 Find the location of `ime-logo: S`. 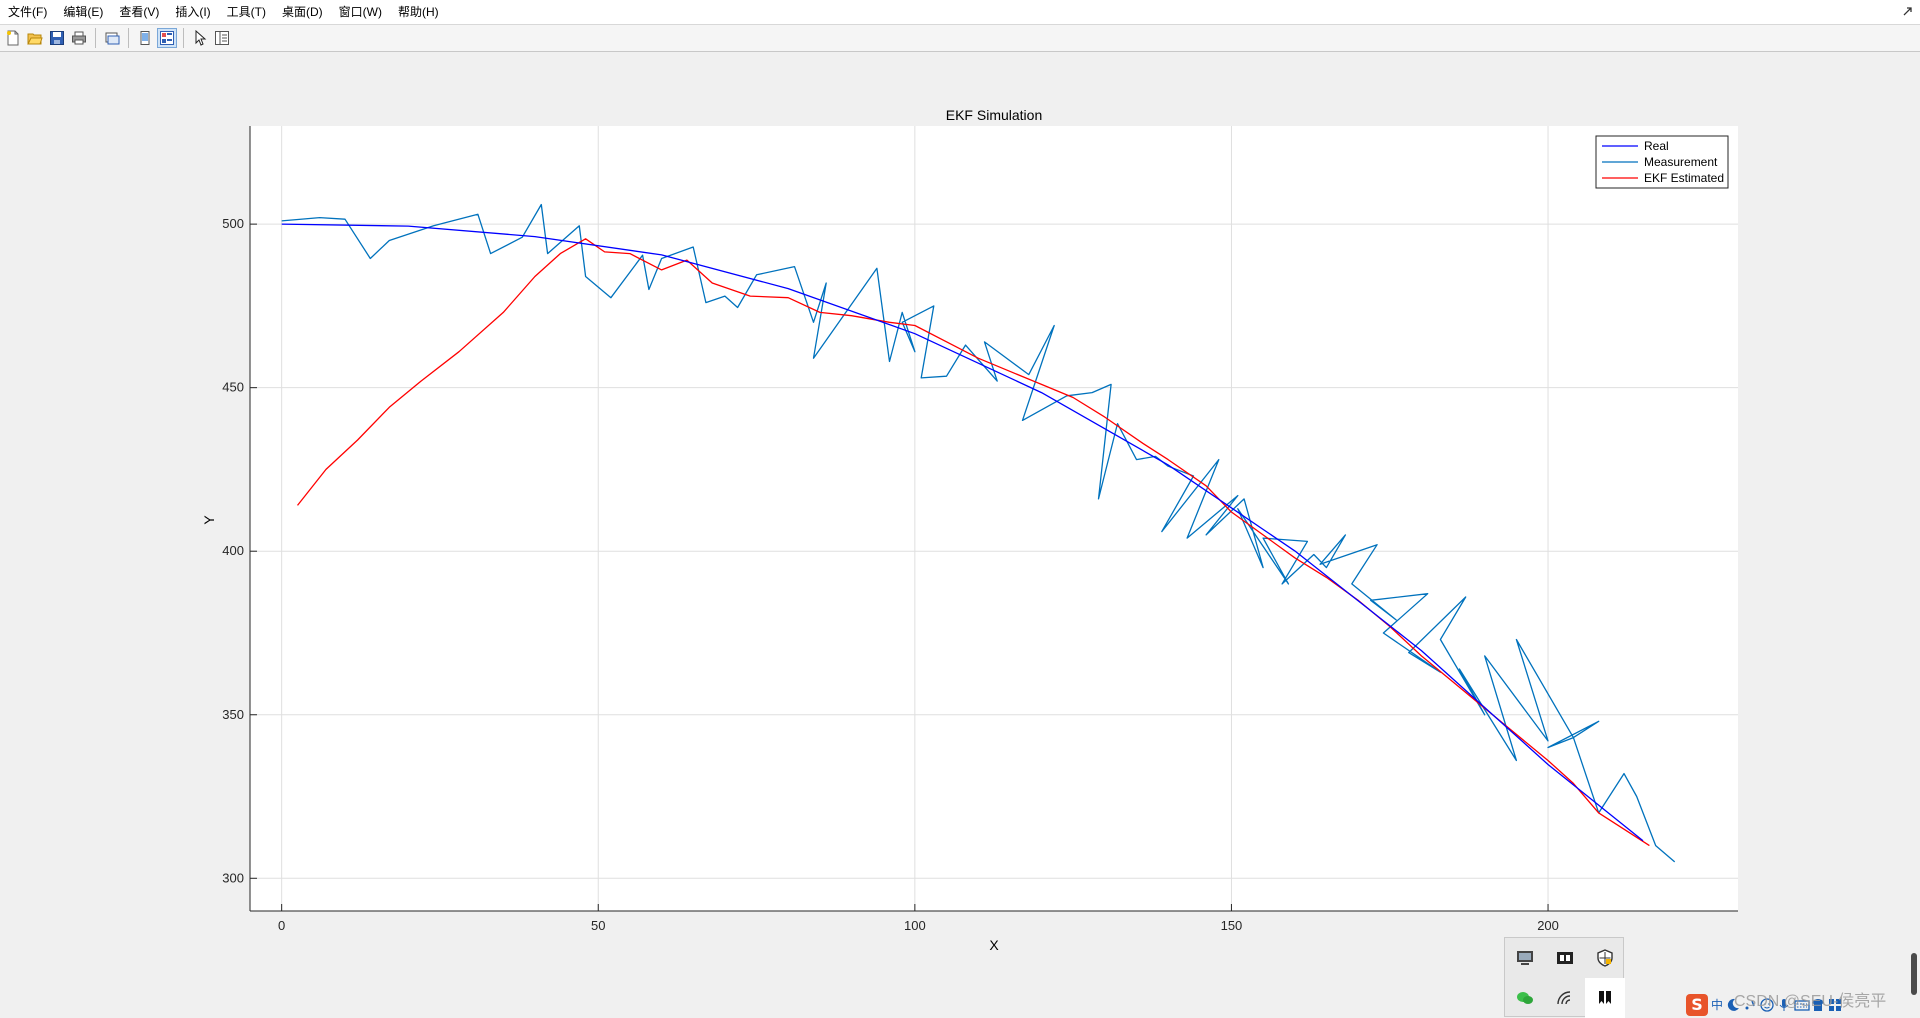

ime-logo: S is located at coordinates (1697, 1004).